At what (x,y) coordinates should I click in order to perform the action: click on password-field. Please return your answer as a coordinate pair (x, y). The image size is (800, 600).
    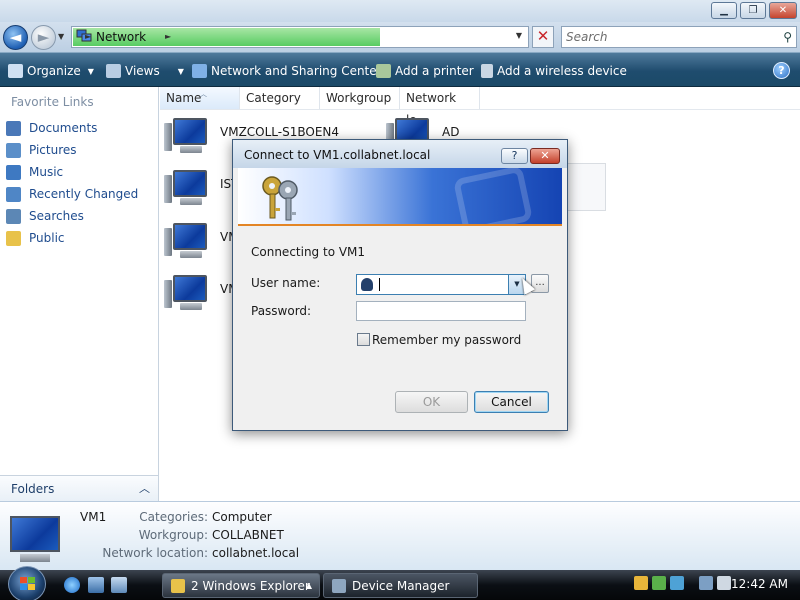
    Looking at the image, I should click on (441, 311).